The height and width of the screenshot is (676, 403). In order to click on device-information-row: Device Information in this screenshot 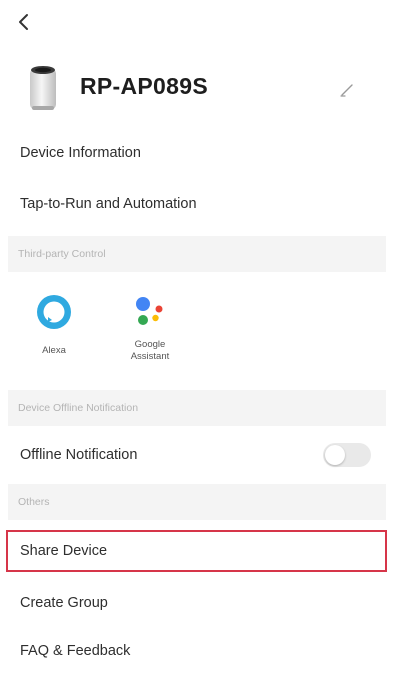, I will do `click(201, 153)`.